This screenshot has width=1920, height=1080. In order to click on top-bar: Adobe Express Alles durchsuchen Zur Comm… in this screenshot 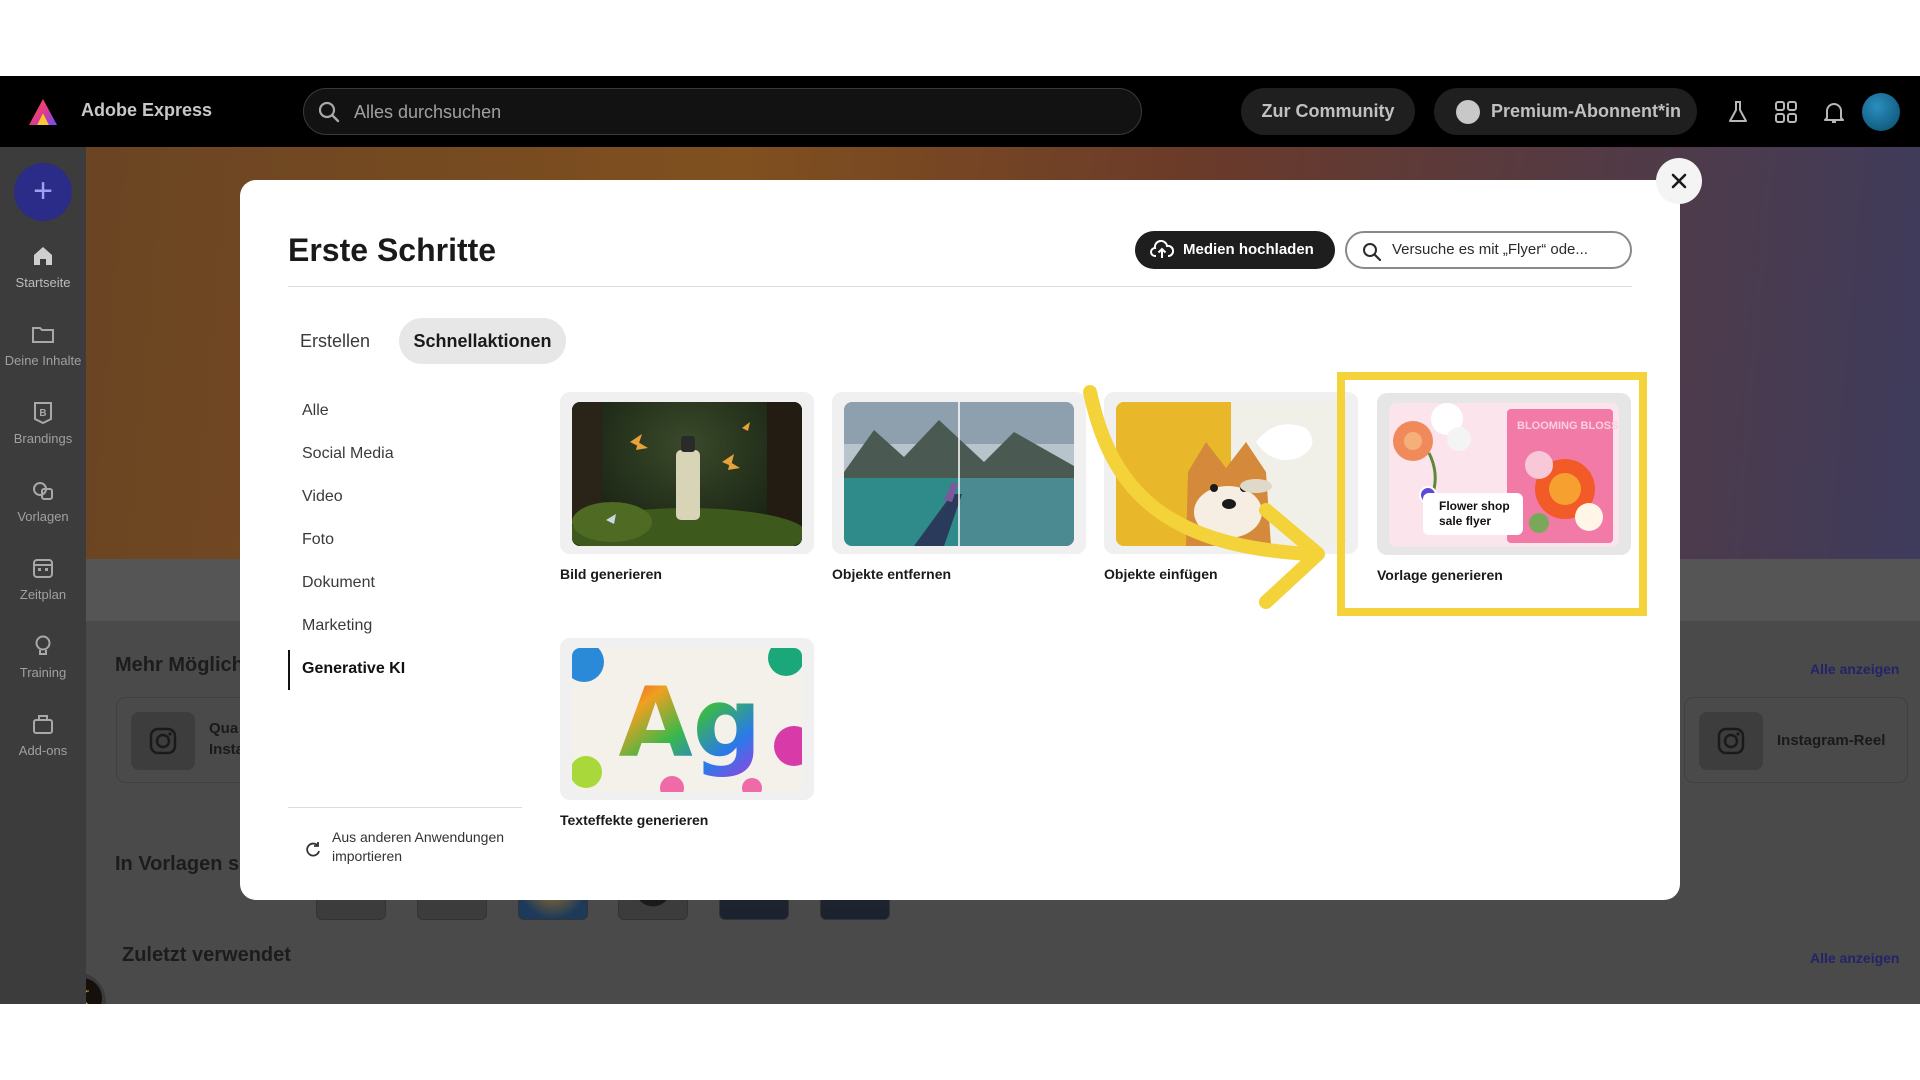, I will do `click(960, 111)`.